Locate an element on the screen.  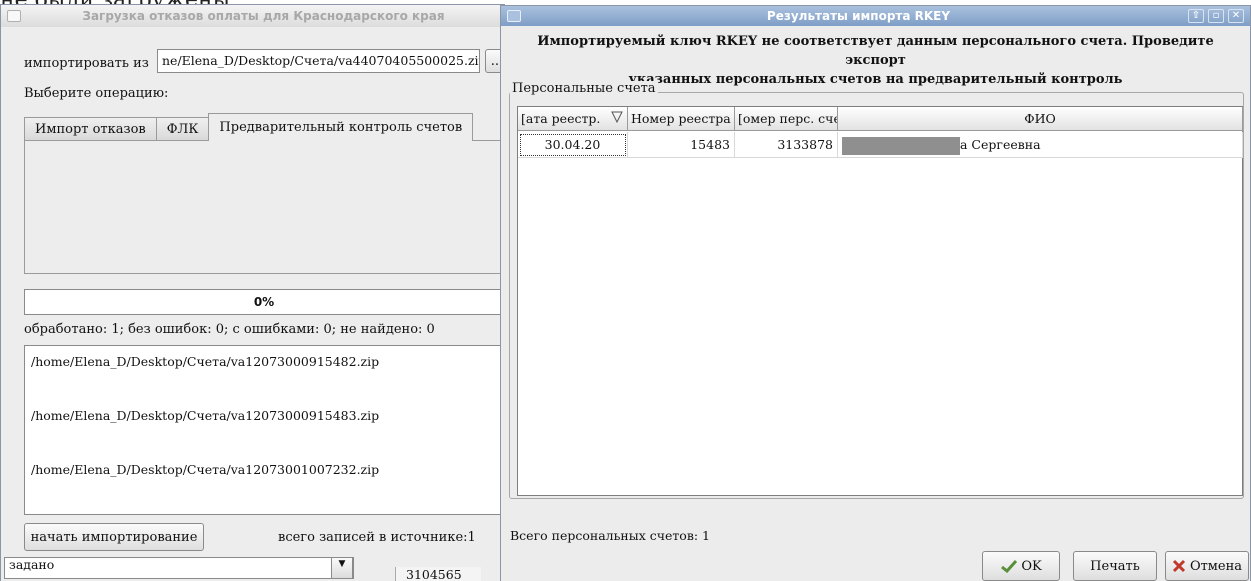
background-cell: 3104565 is located at coordinates (438, 574).